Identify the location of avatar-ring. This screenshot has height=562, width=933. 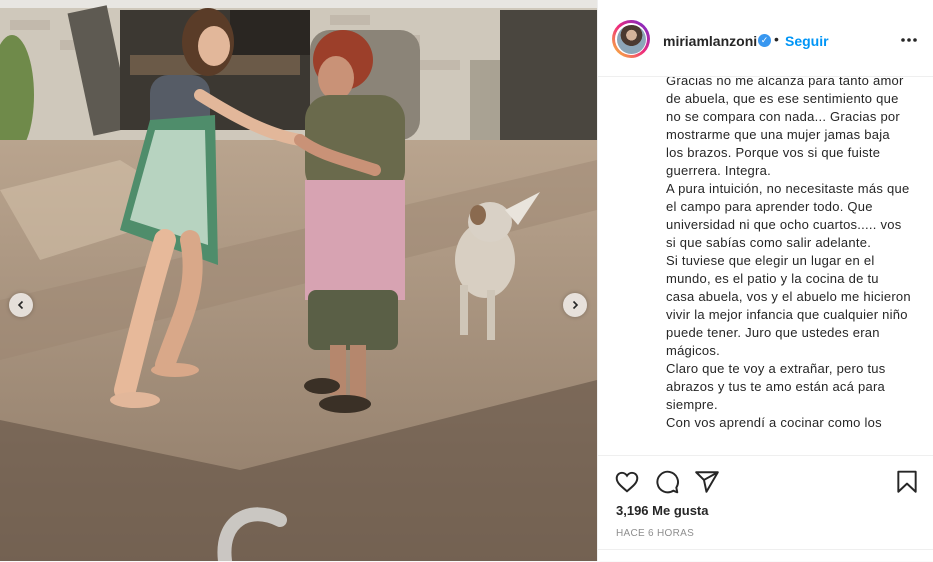
(631, 39).